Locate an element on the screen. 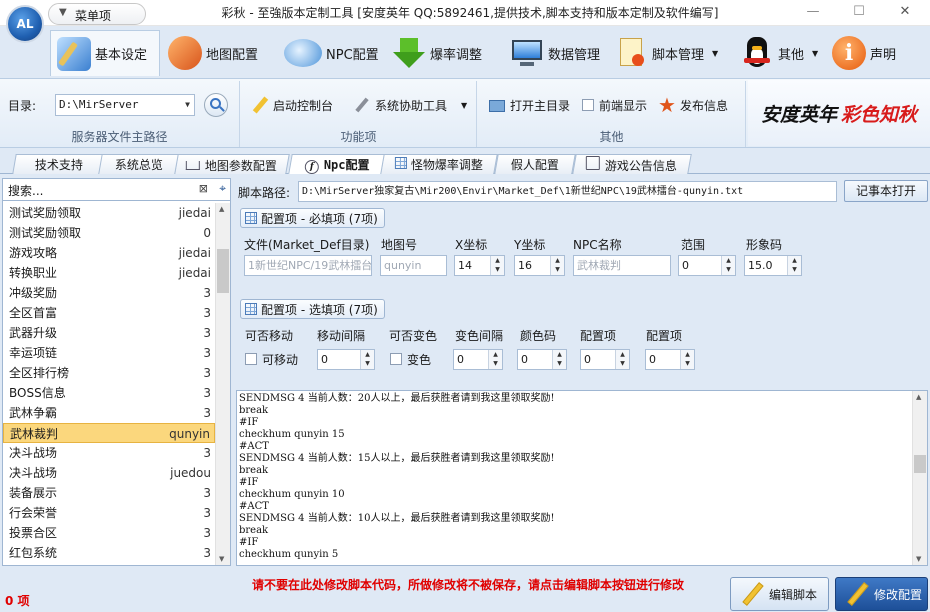  tab-system-overview: 系统总览 is located at coordinates (139, 164).